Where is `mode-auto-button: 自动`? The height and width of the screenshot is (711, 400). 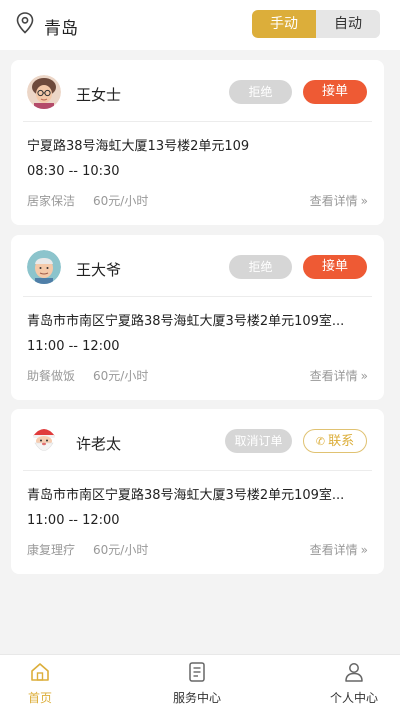
mode-auto-button: 自动 is located at coordinates (348, 24).